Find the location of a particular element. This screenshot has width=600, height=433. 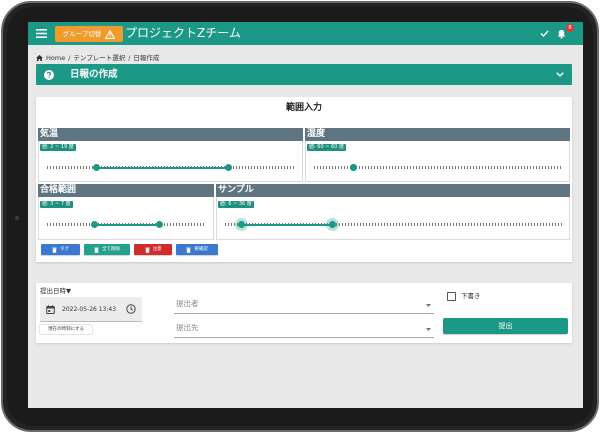

datetime-value: 2022-05-26 13:43 is located at coordinates (89, 309).